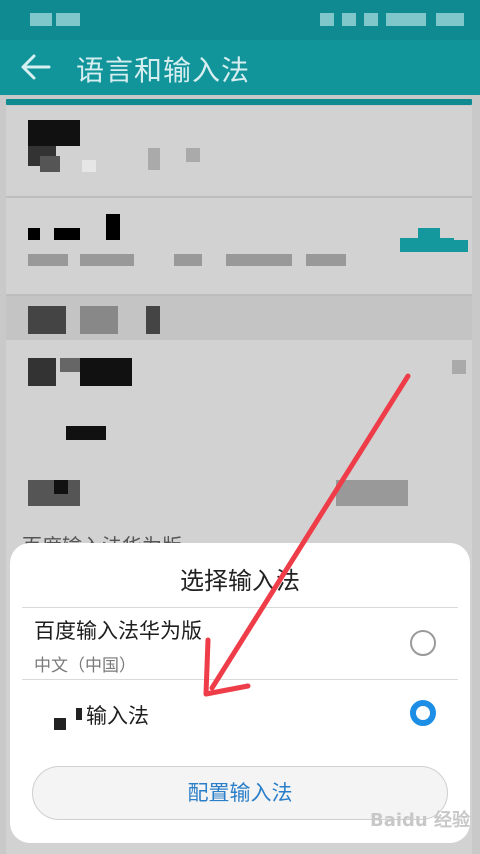  I want to click on option-baidu: 百度输入法华为版 中文（中国）, so click(240, 643).